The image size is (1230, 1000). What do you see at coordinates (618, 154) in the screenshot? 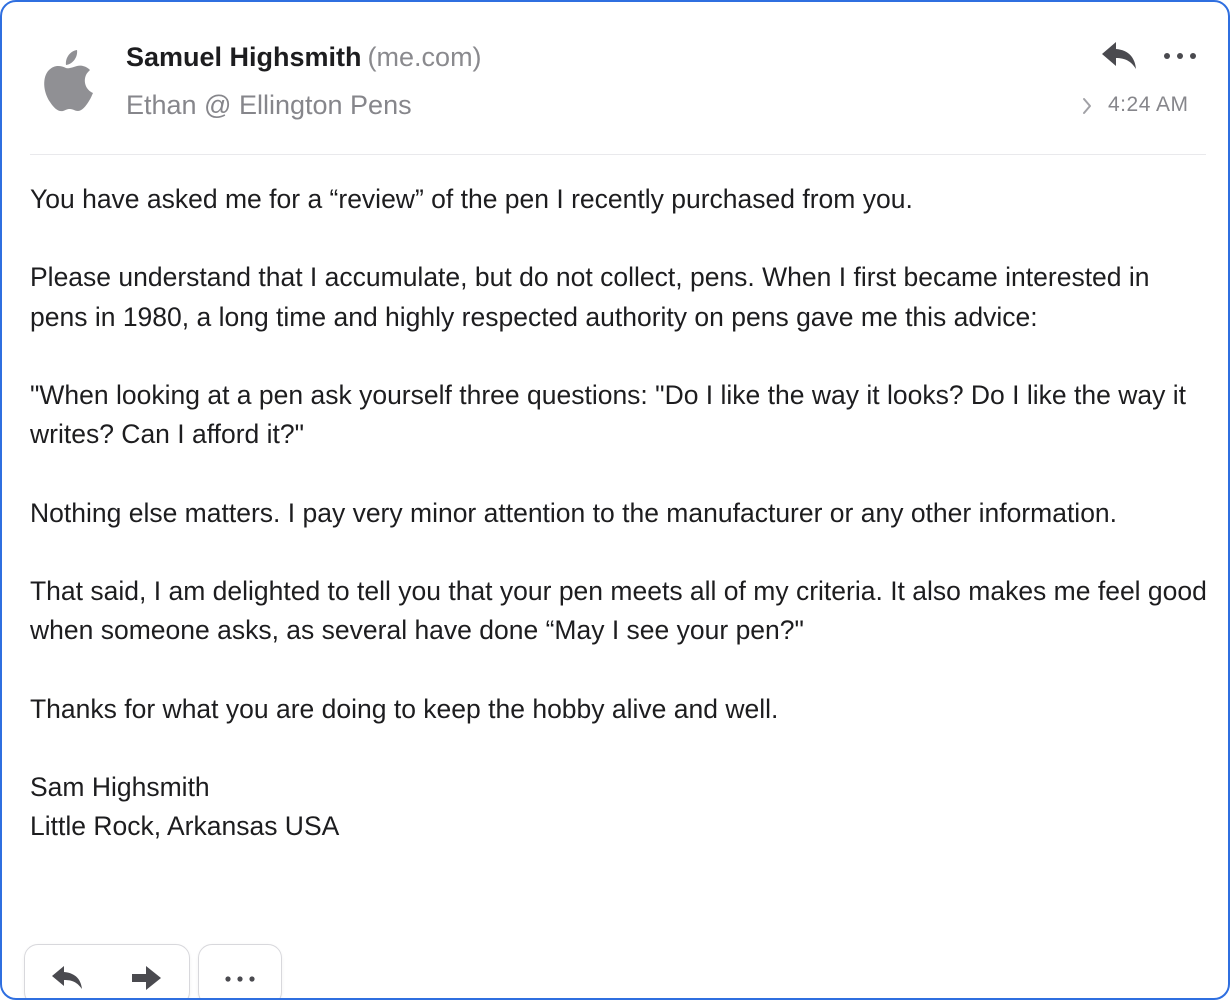
I see `header-divider` at bounding box center [618, 154].